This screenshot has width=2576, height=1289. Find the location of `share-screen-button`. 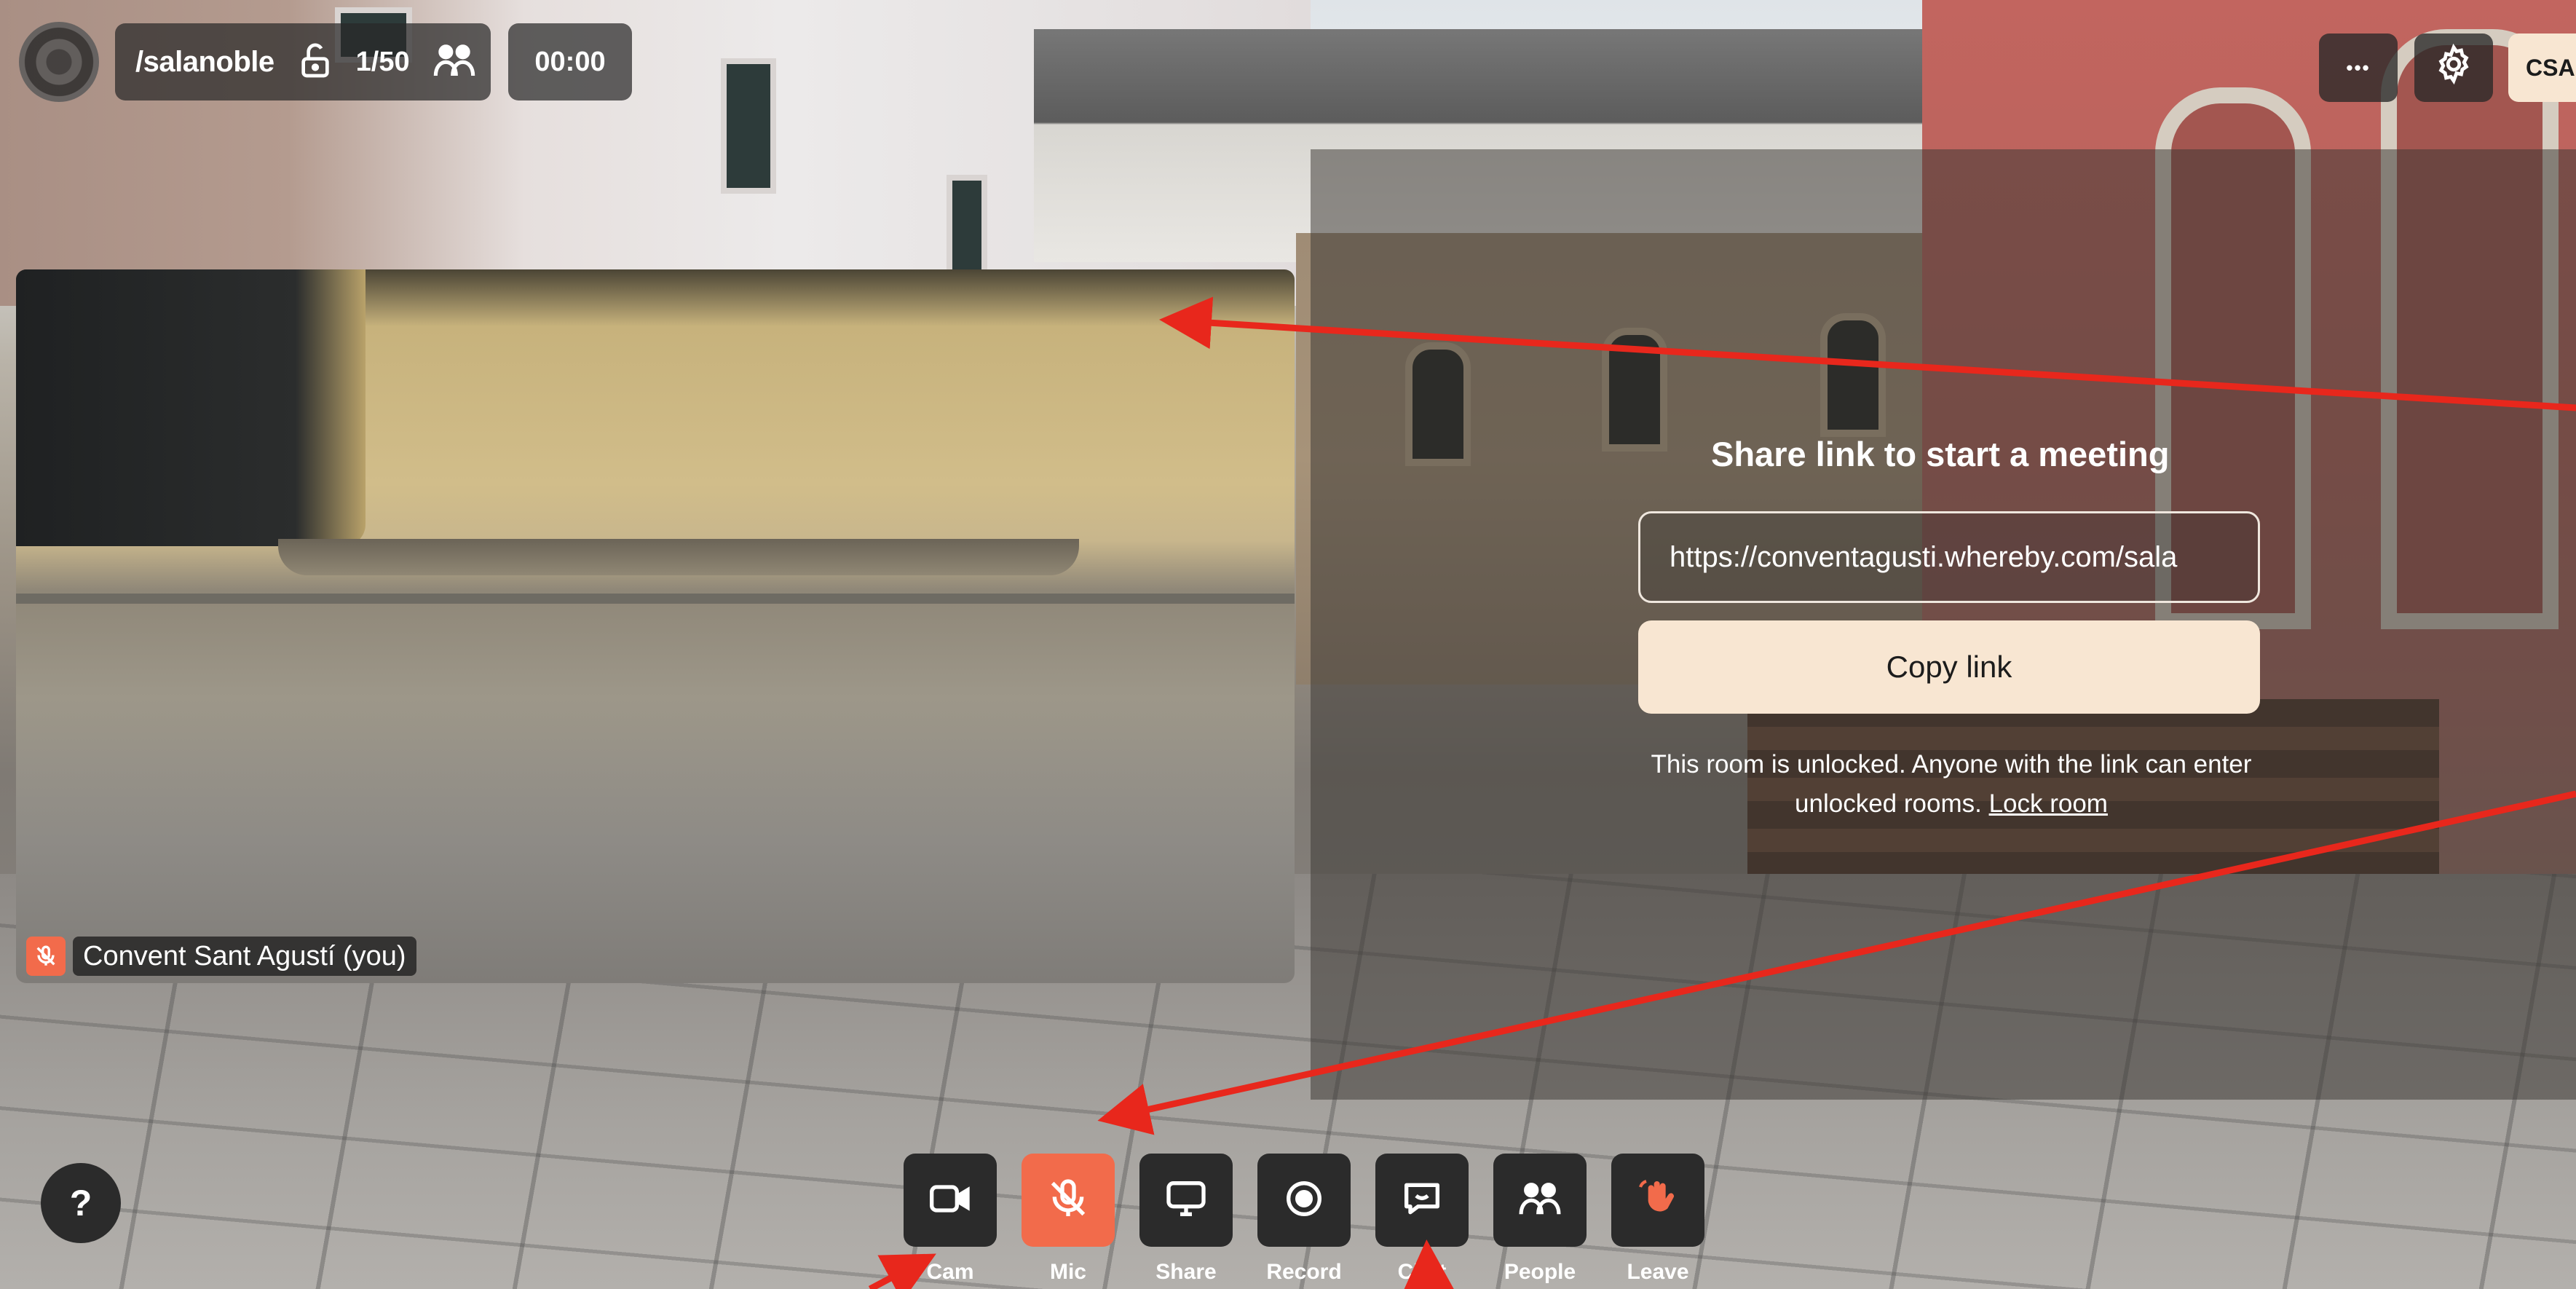

share-screen-button is located at coordinates (1186, 1200).